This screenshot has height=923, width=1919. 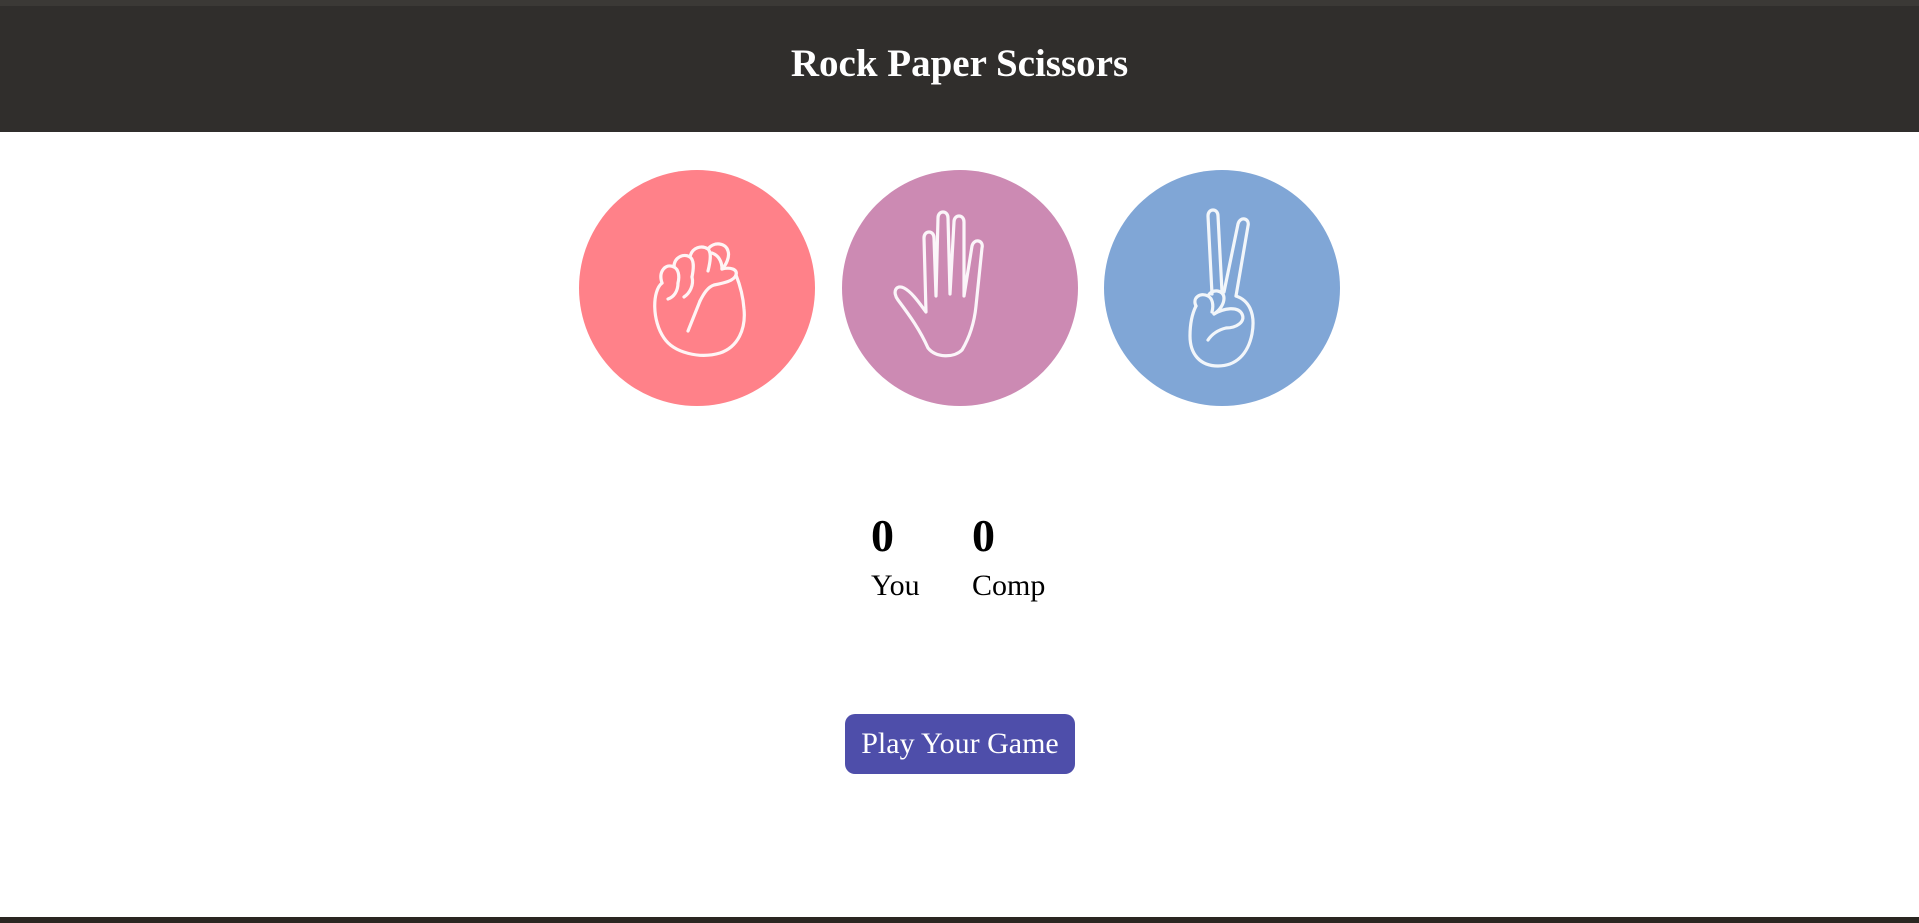 I want to click on window-bottom-strip, so click(x=959, y=920).